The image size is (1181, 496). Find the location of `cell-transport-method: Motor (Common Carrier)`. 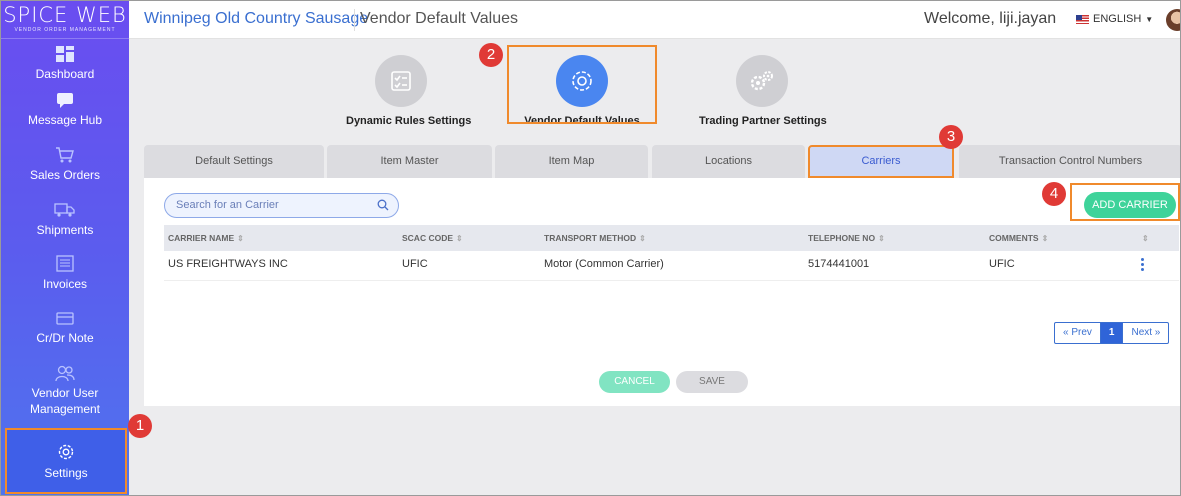

cell-transport-method: Motor (Common Carrier) is located at coordinates (604, 264).